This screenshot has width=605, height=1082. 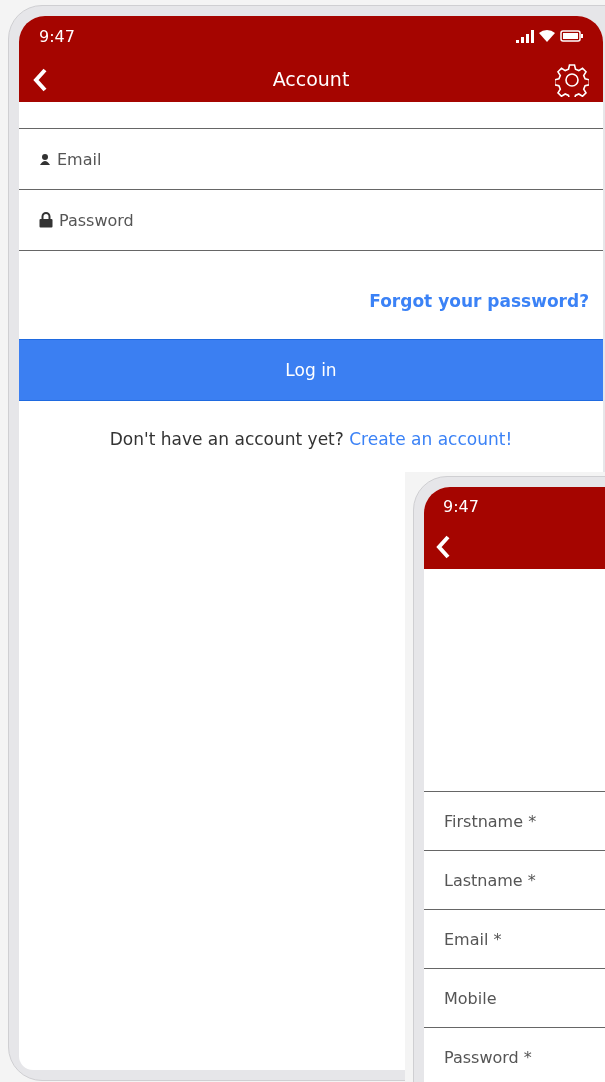 What do you see at coordinates (524, 939) in the screenshot?
I see `input-field: Email *` at bounding box center [524, 939].